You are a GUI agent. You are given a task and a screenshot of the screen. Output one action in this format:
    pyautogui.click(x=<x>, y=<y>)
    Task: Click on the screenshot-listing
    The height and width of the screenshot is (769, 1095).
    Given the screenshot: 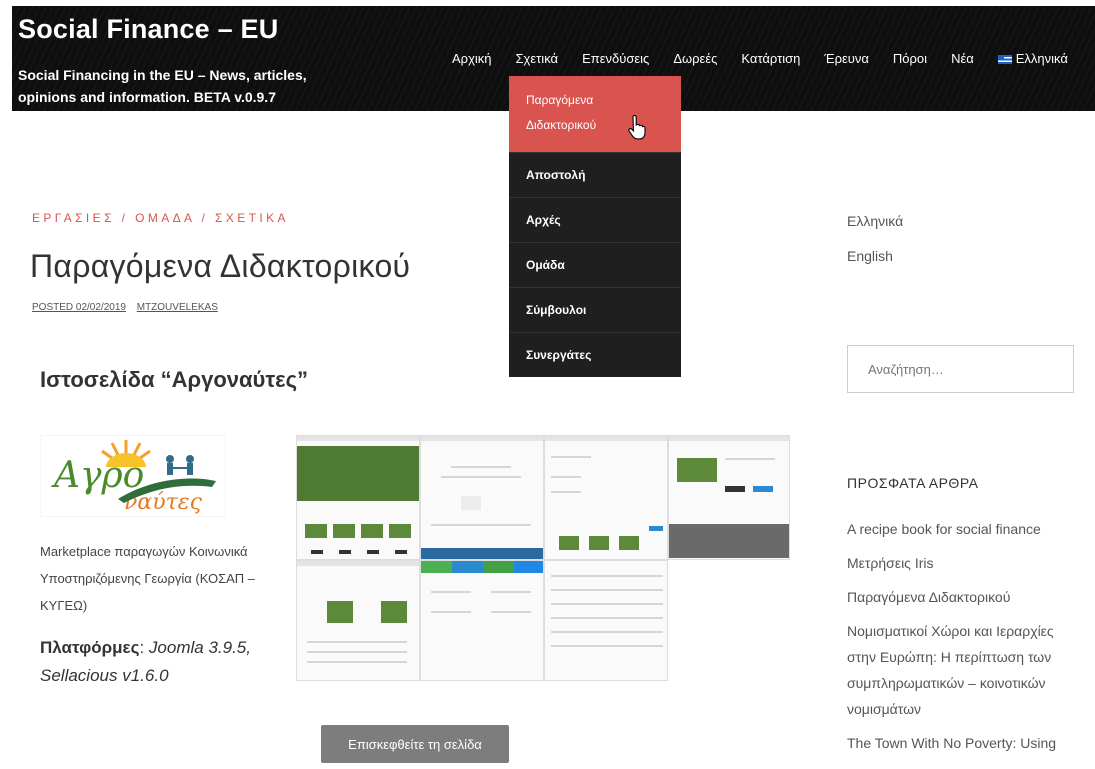 What is the action you would take?
    pyautogui.click(x=358, y=620)
    